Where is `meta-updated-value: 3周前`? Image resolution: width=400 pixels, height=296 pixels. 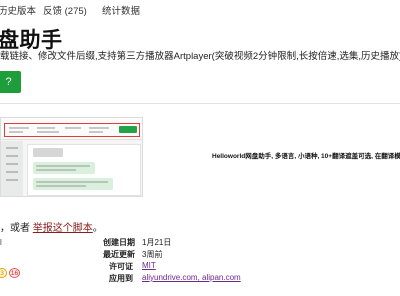
meta-updated-value: 3周前 is located at coordinates (152, 254).